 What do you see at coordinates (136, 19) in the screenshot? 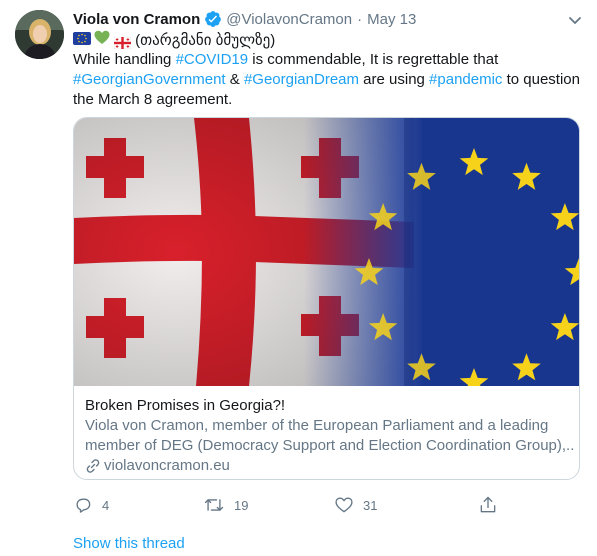
I see `author-name: Viola von Cramon` at bounding box center [136, 19].